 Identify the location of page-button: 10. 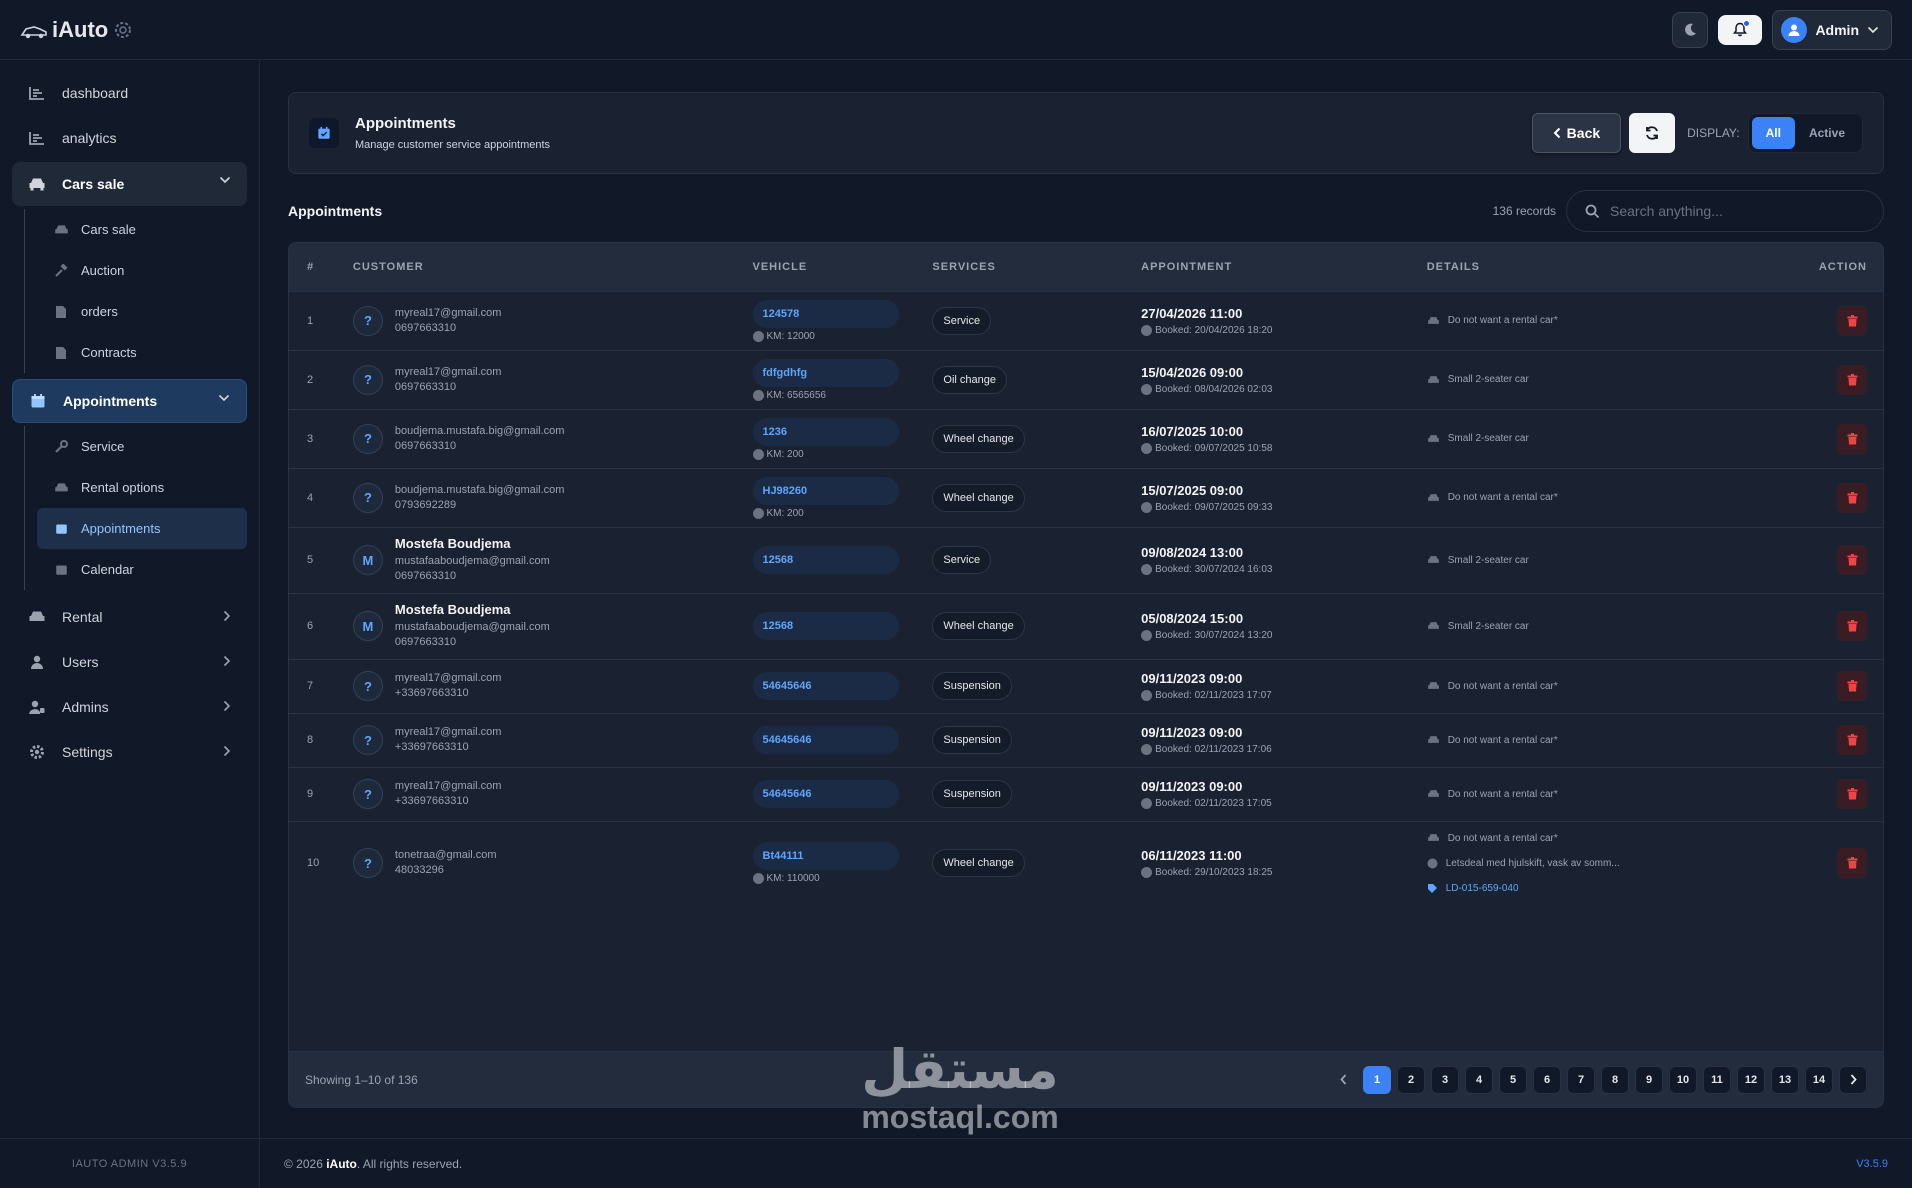
(1683, 1079).